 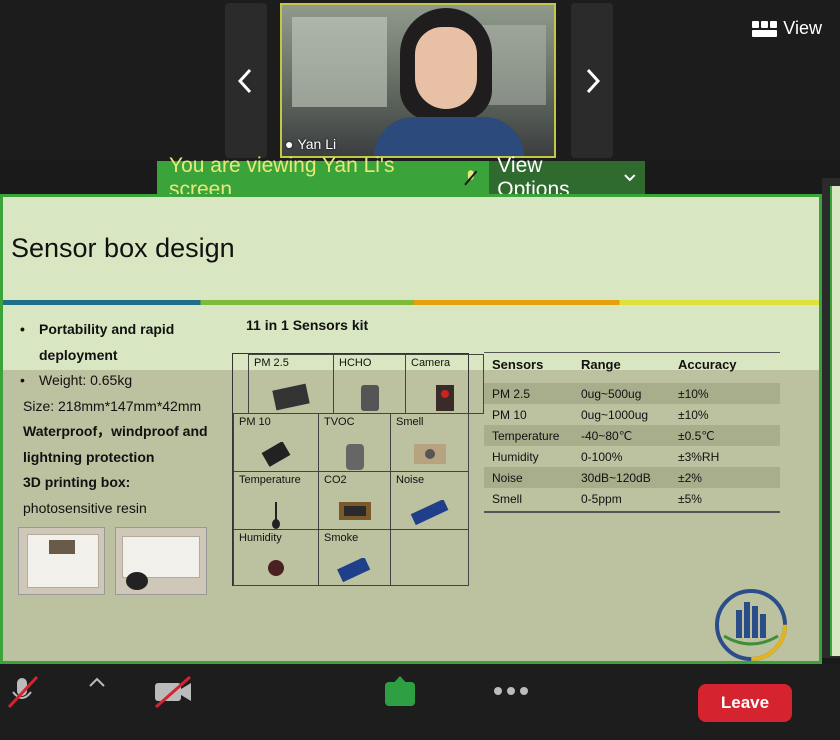 What do you see at coordinates (444, 398) in the screenshot?
I see `camera-module-image` at bounding box center [444, 398].